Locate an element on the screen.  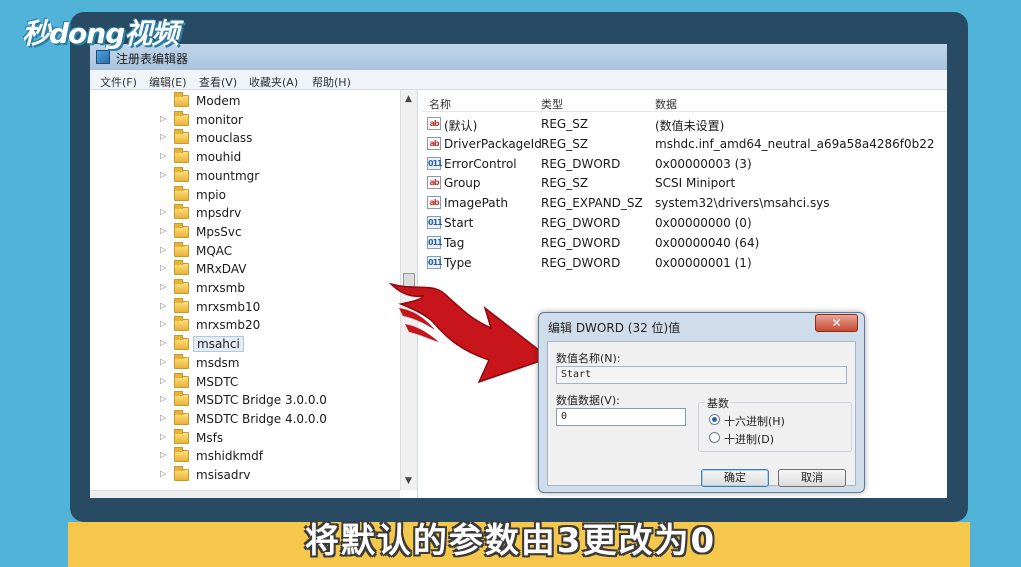
radio-unselected-icon is located at coordinates (714, 437).